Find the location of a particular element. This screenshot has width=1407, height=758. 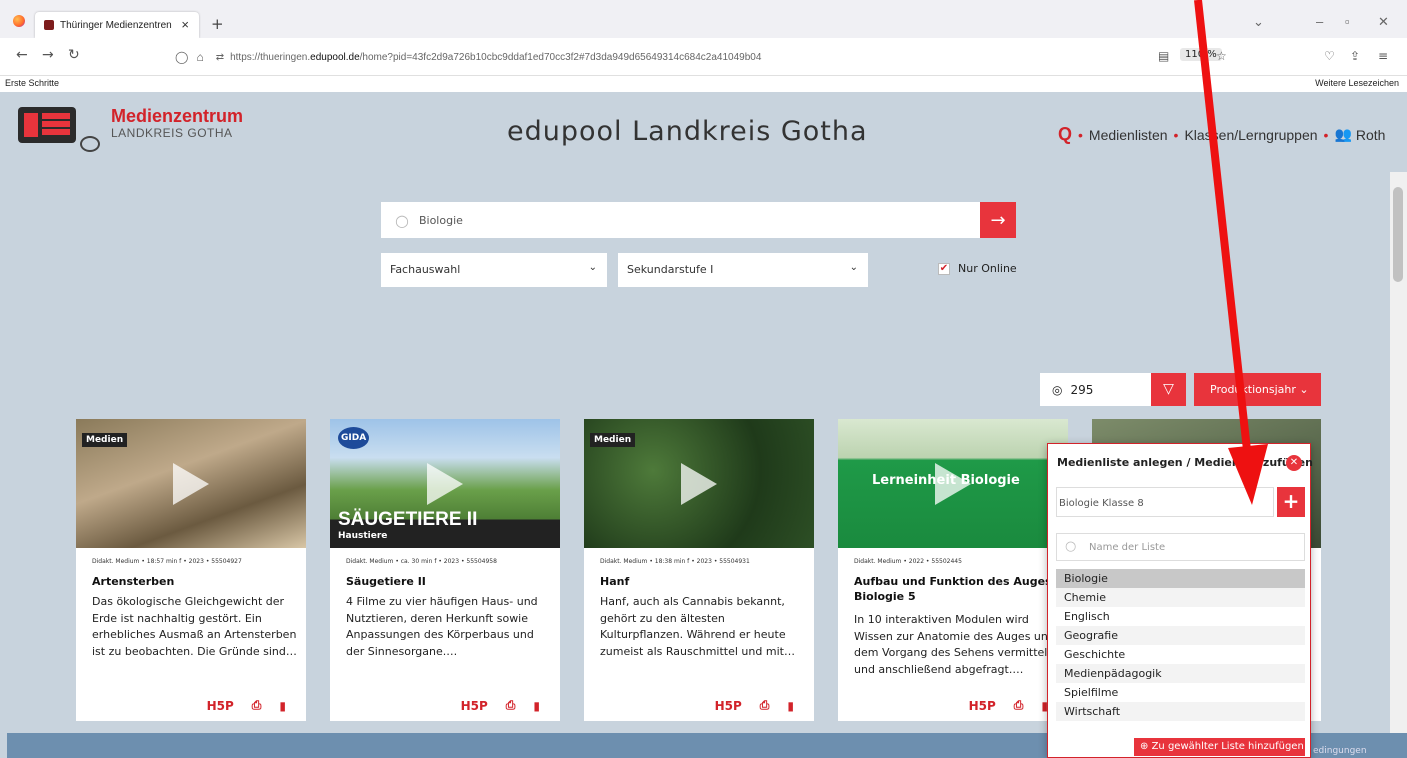

browser-tab: Thüringer Medienzentren × is located at coordinates (117, 25).